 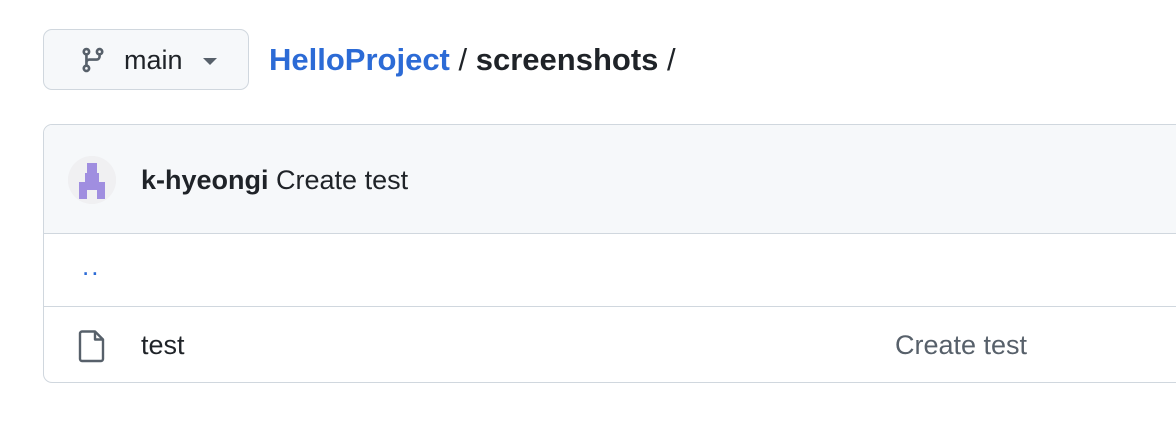 I want to click on avatar, so click(x=92, y=180).